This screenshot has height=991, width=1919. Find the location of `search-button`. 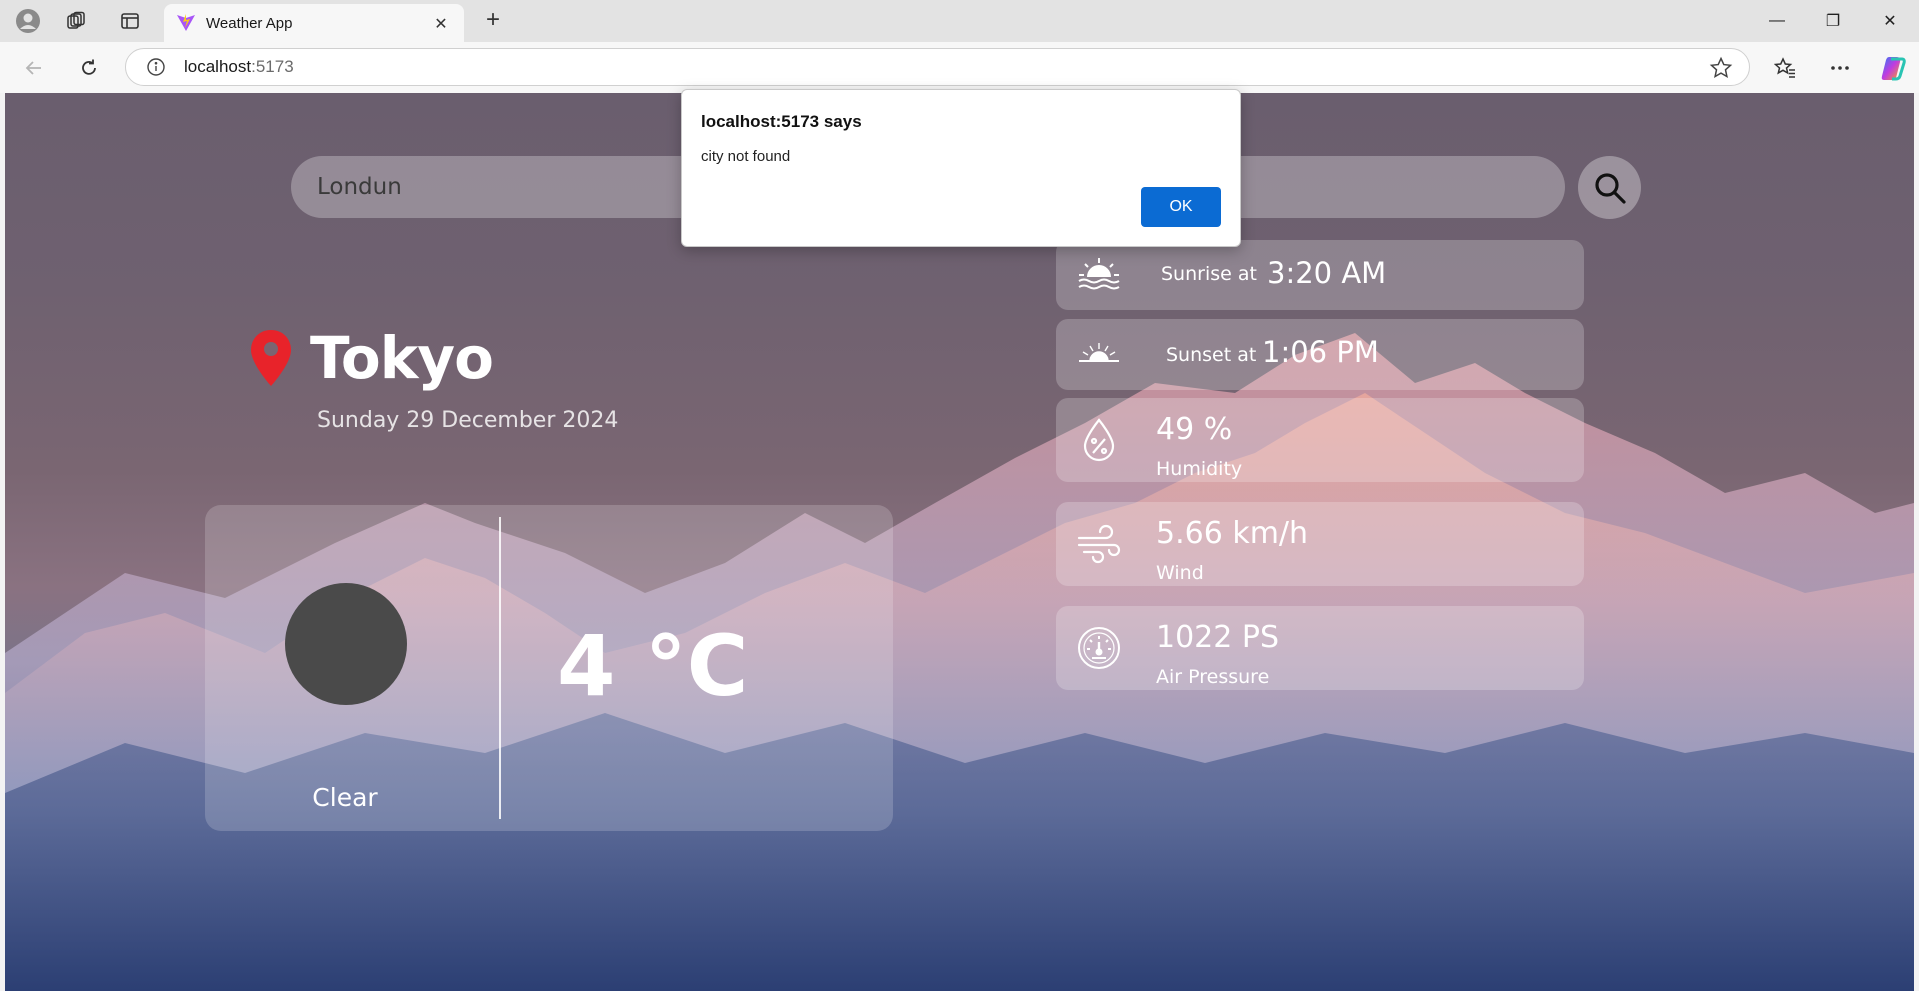

search-button is located at coordinates (1609, 187).